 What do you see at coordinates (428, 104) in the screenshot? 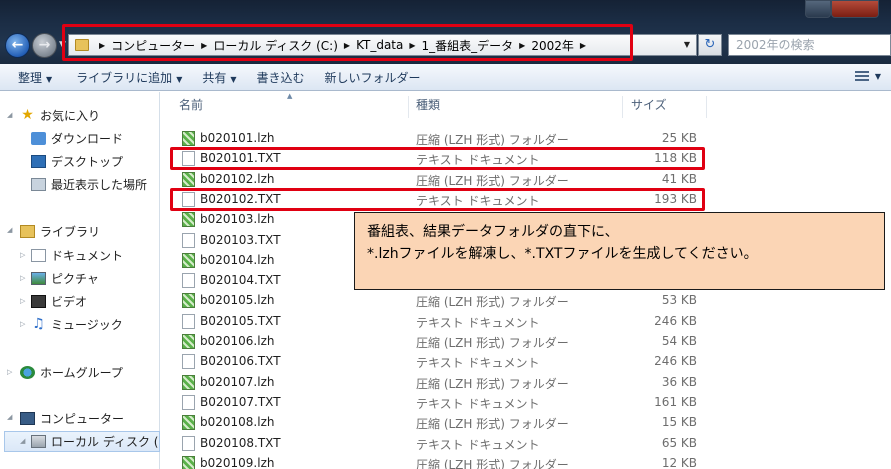
I see `column-header-type: 種類` at bounding box center [428, 104].